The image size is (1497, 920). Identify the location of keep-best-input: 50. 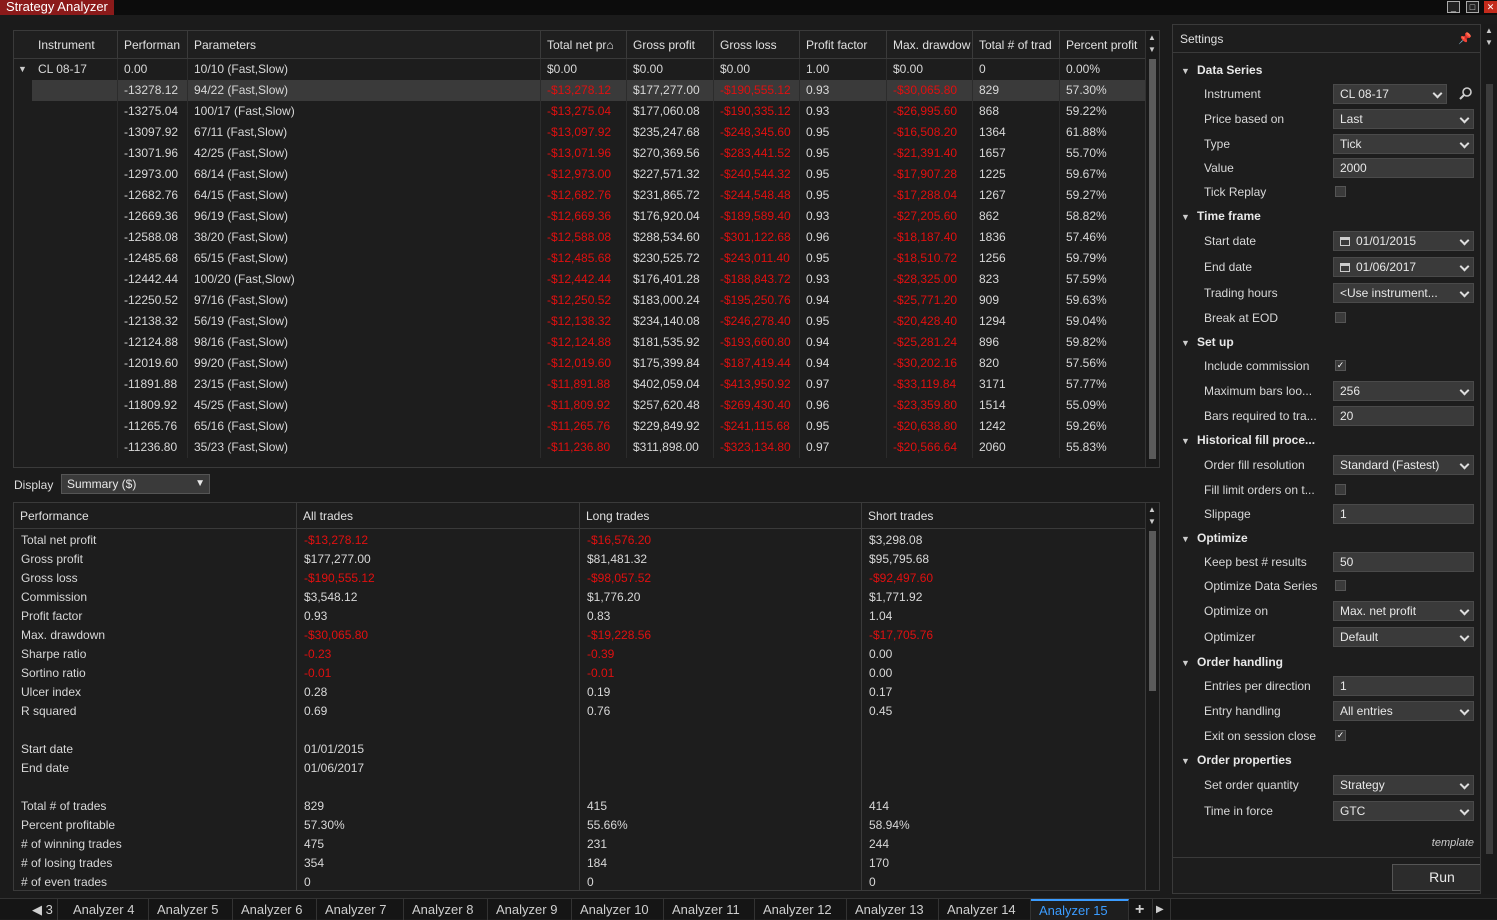
(1403, 562).